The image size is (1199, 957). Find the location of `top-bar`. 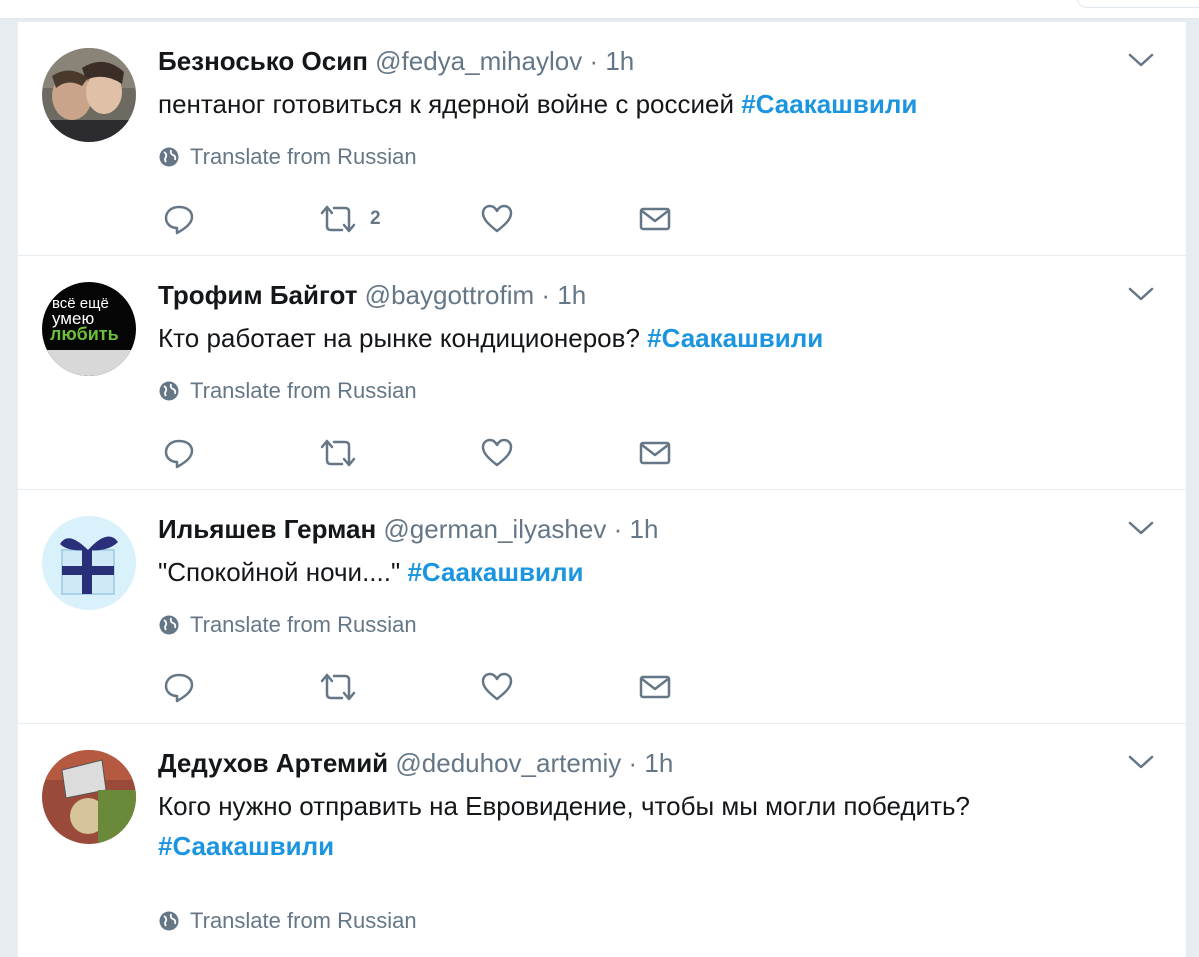

top-bar is located at coordinates (599, 9).